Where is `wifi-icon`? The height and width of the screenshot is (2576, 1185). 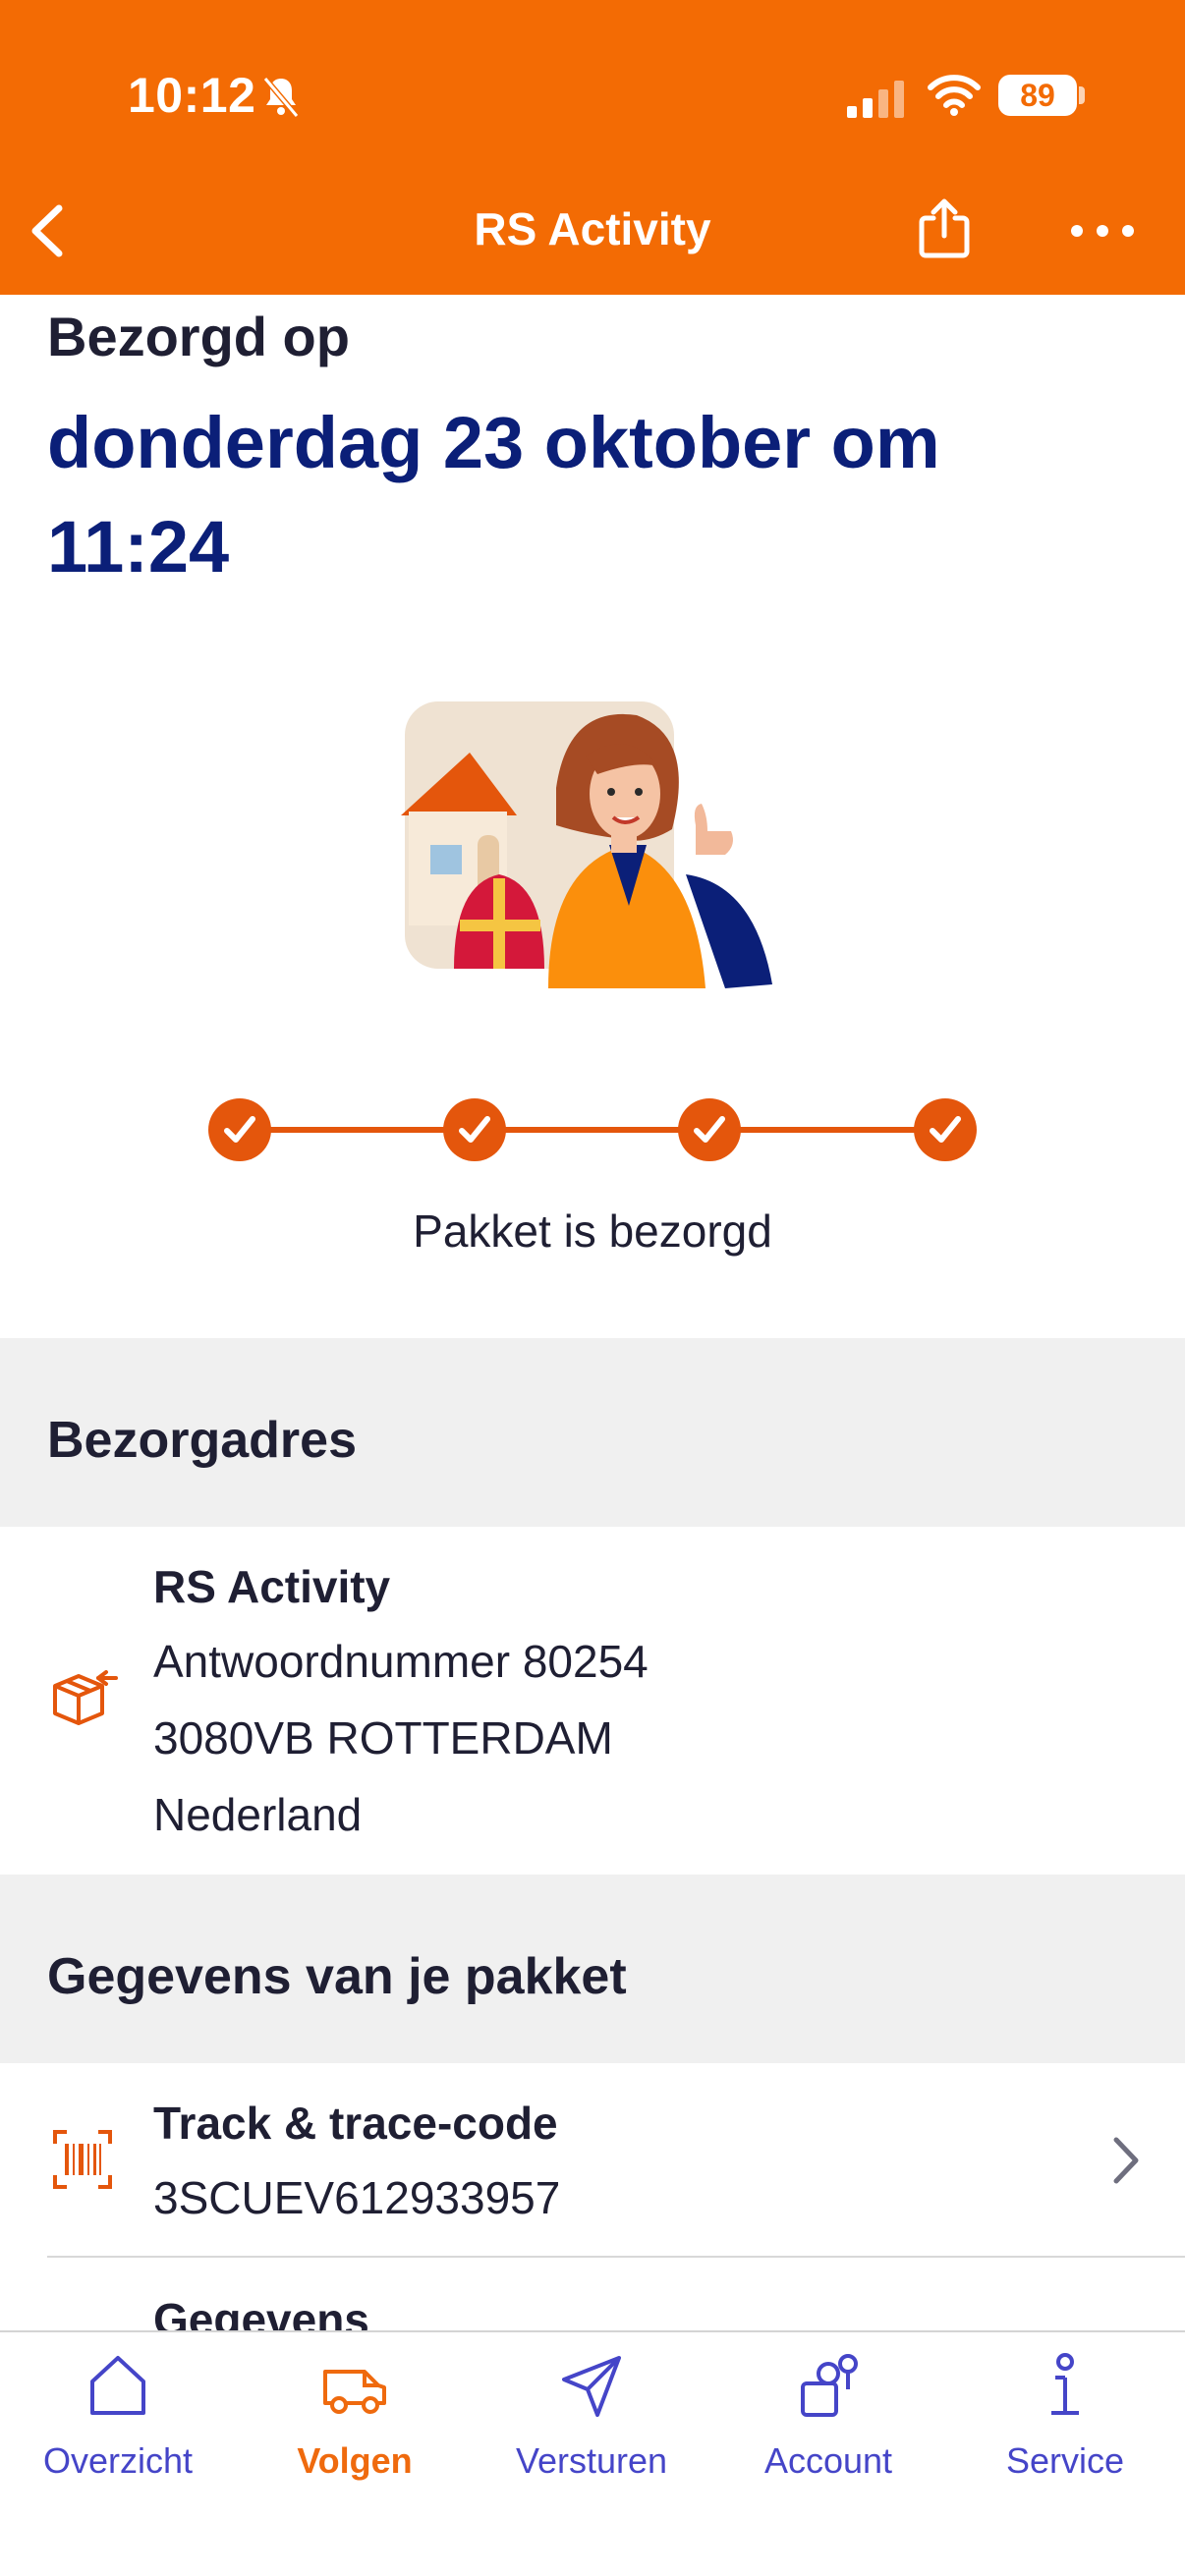 wifi-icon is located at coordinates (955, 95).